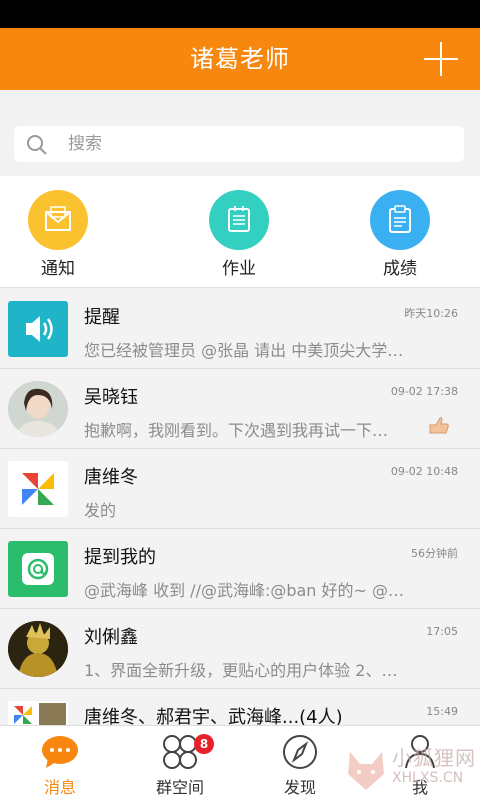 The width and height of the screenshot is (480, 800). I want to click on search-icon, so click(37, 145).